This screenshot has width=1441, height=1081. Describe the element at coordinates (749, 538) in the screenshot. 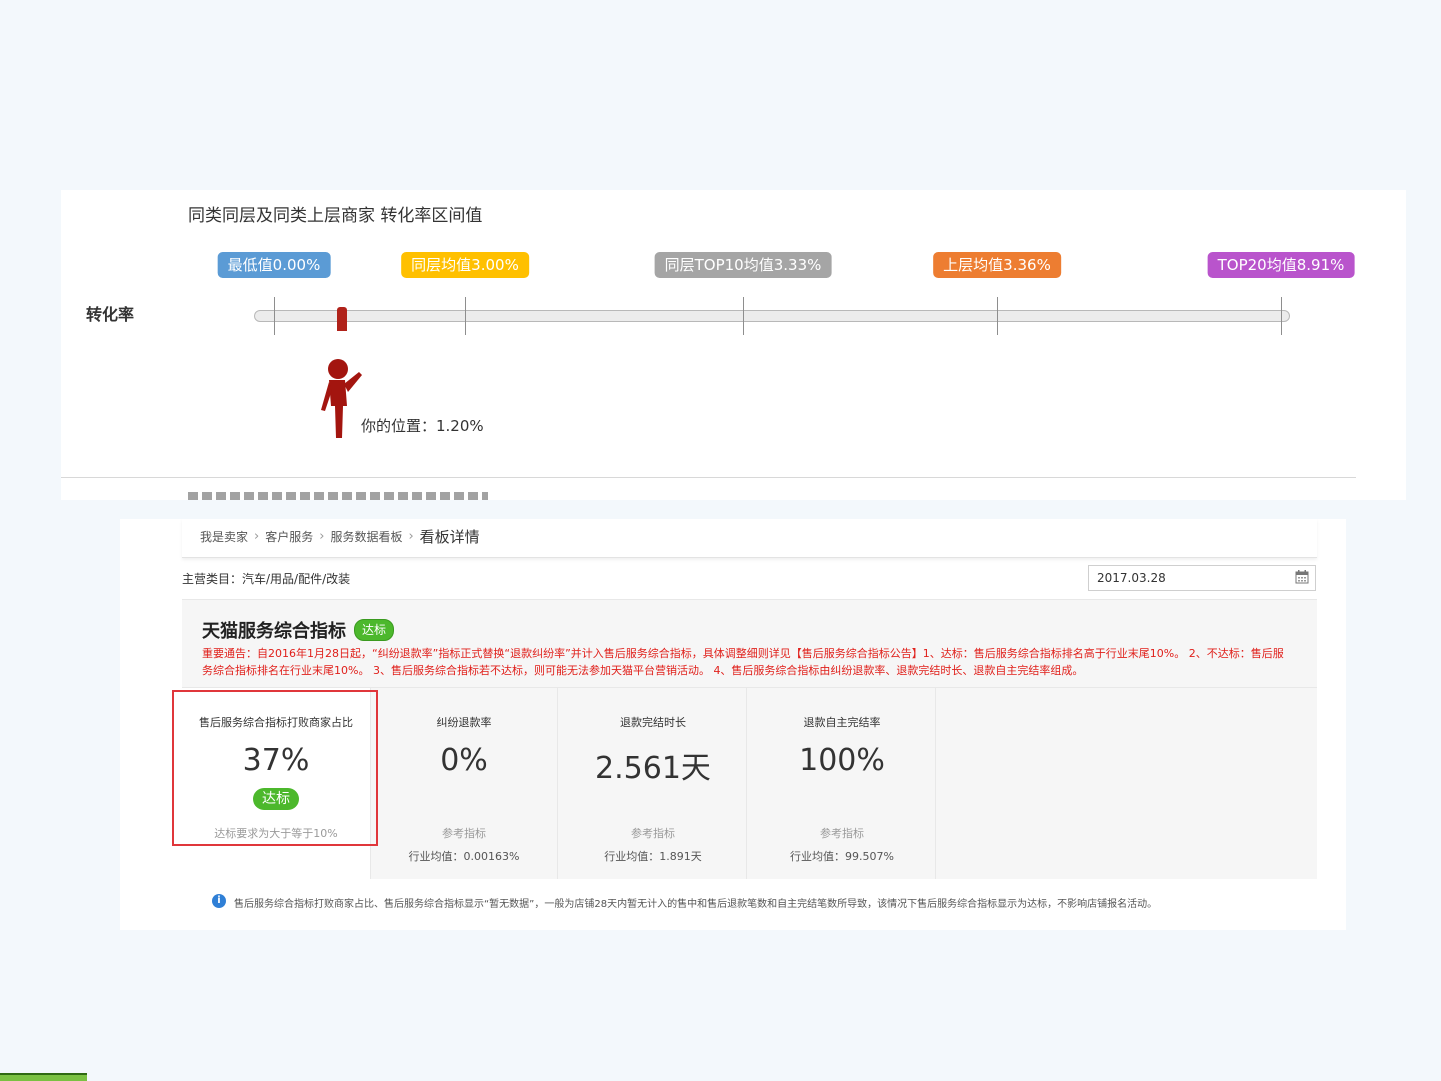

I see `breadcrumb-bar: 我是卖家 › 客户服务 › 服务数据看板 › 看板详情` at that location.